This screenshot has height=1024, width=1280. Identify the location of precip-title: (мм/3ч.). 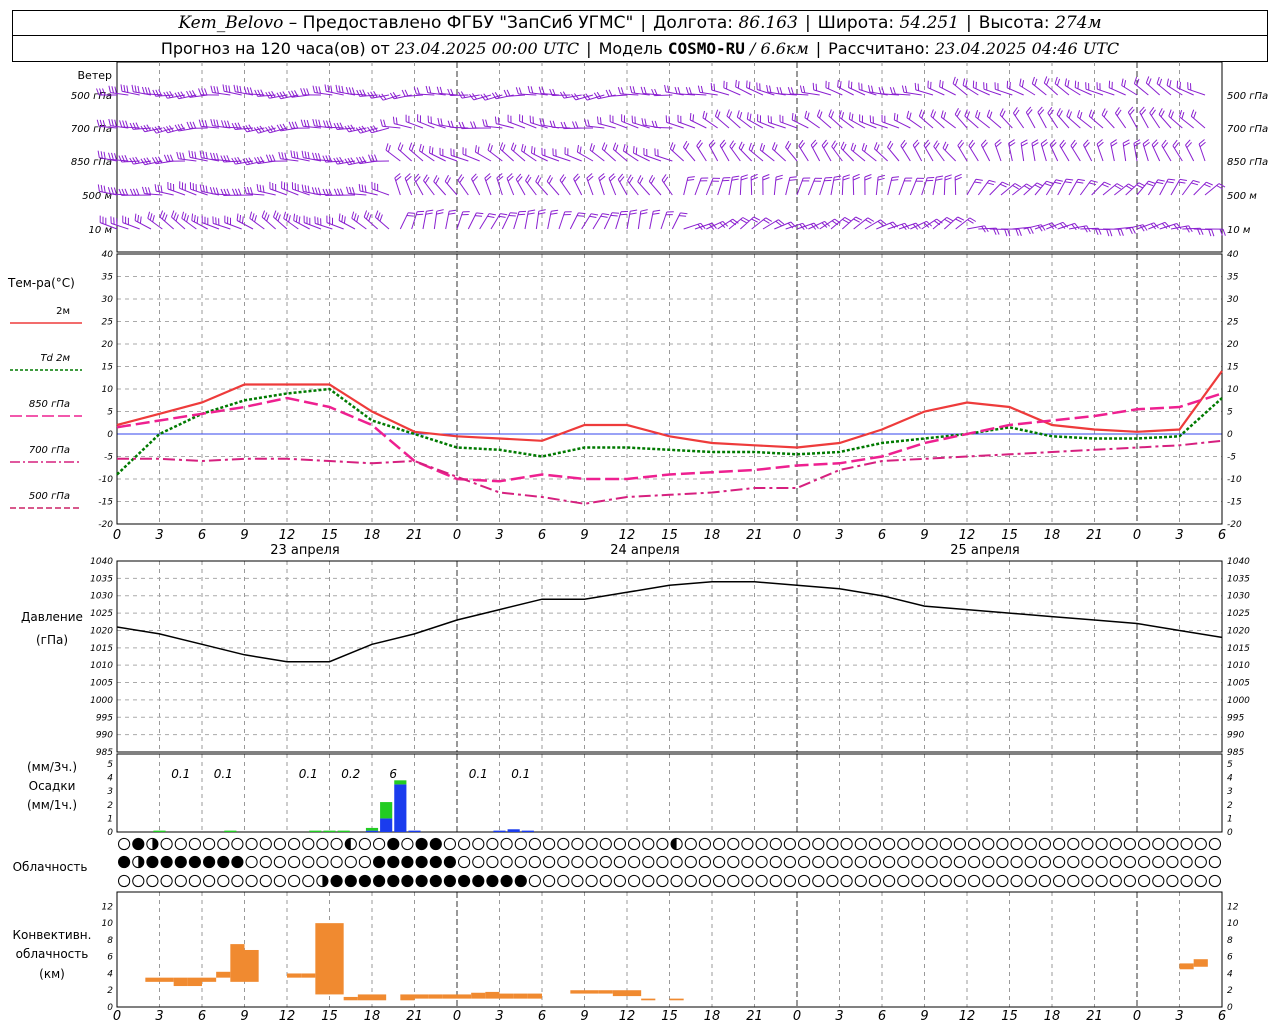
(52, 767).